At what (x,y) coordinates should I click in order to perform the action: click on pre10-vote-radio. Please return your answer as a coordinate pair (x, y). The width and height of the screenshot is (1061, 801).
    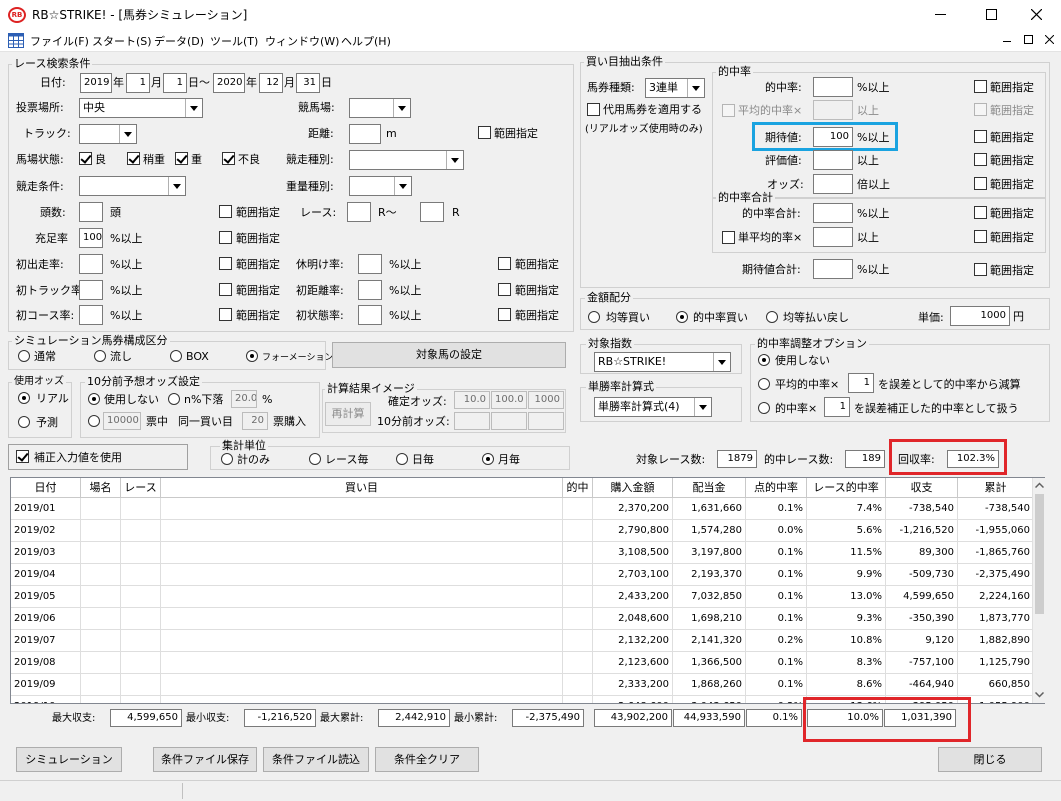
    Looking at the image, I should click on (94, 421).